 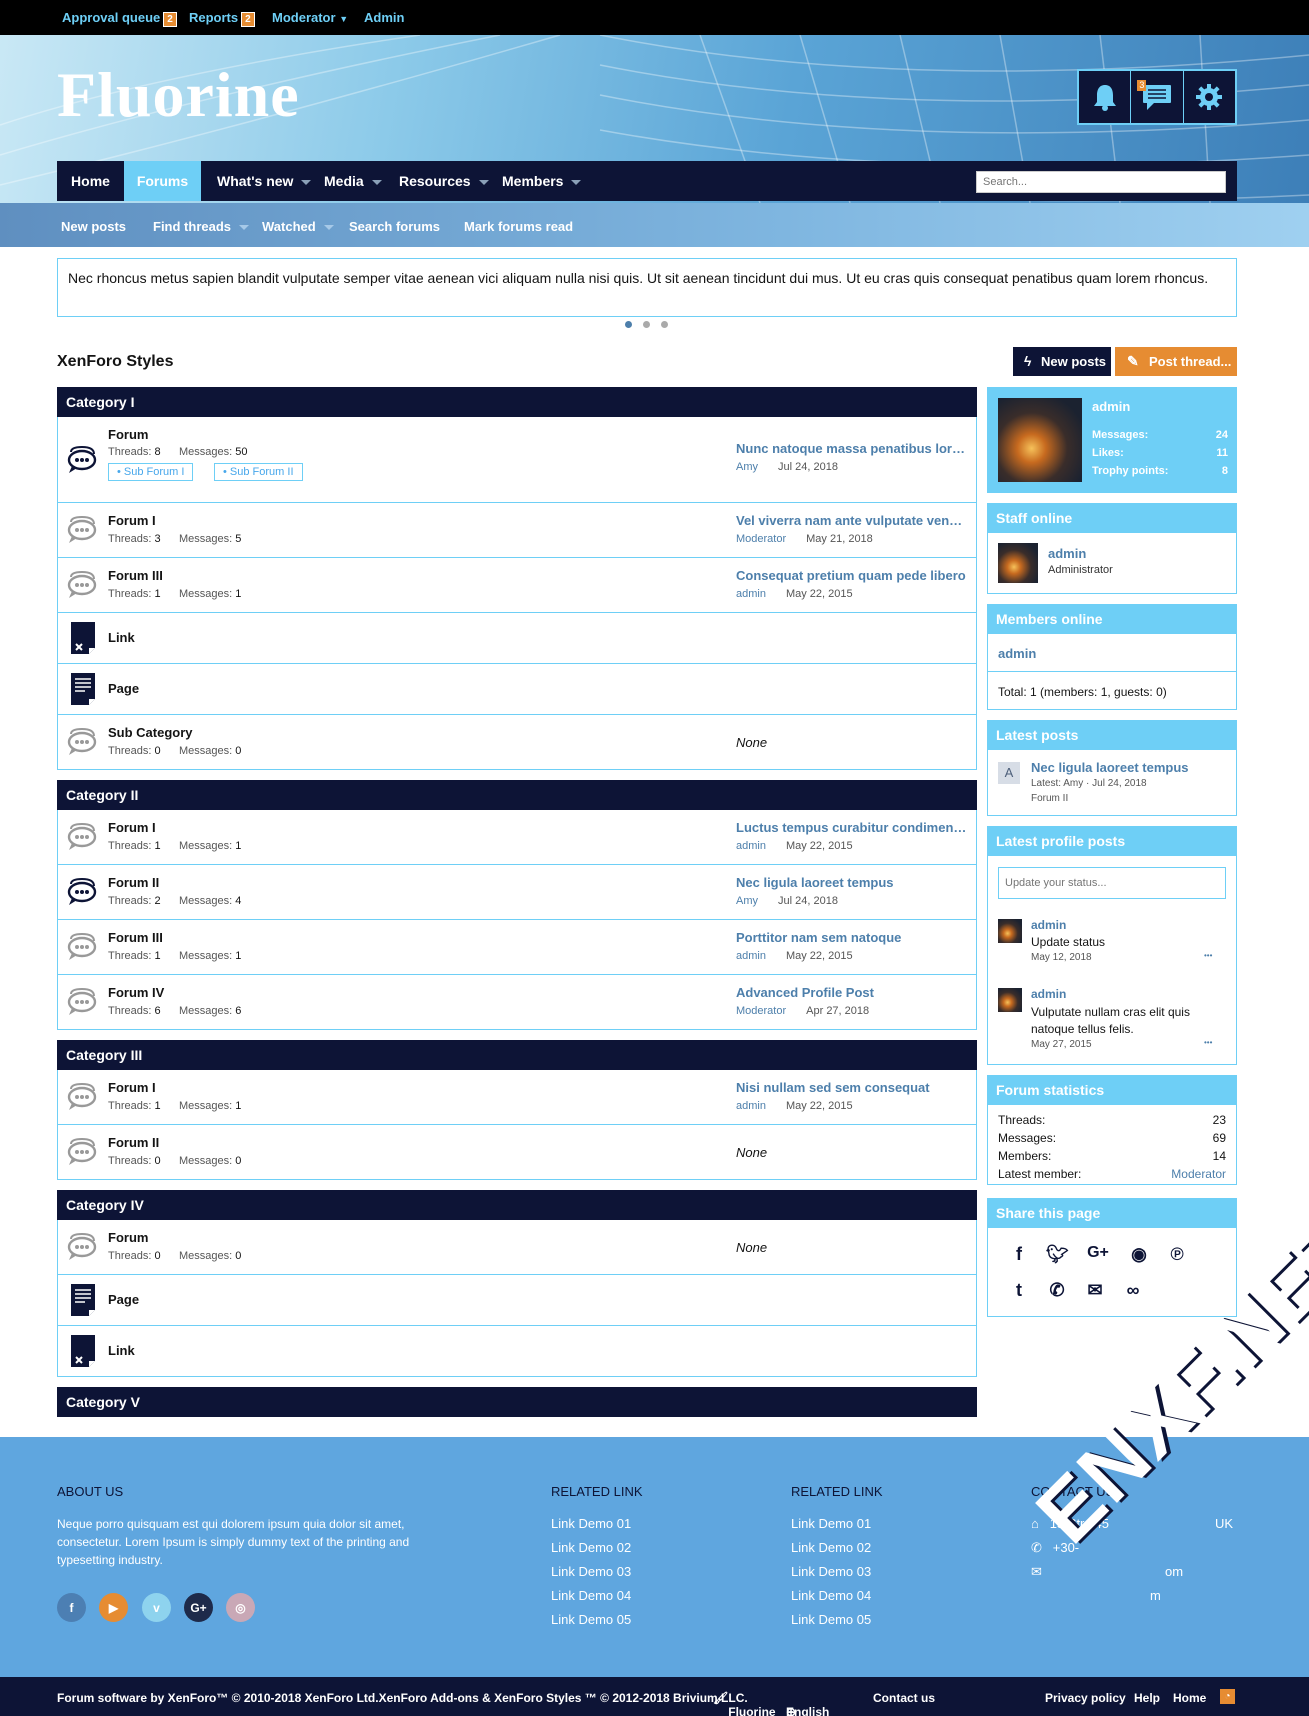 I want to click on youtube-icon: ▶, so click(x=113, y=1607).